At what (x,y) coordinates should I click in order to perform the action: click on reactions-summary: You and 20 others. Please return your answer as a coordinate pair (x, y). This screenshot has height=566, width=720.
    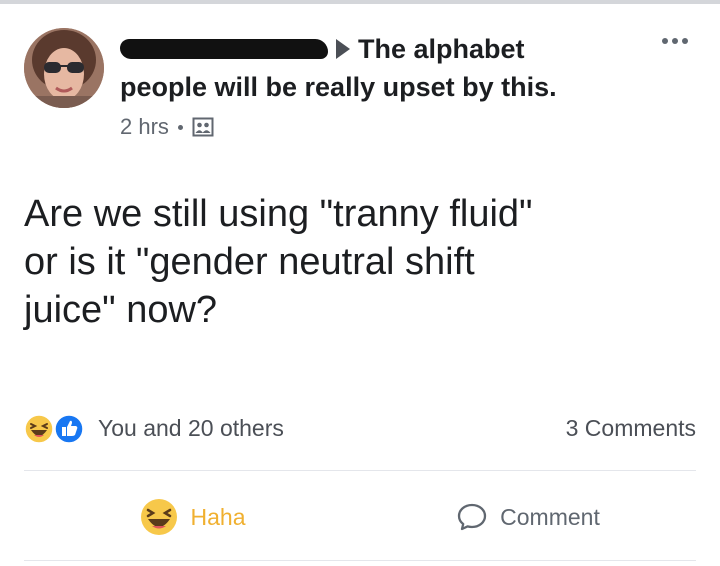
    Looking at the image, I should click on (154, 428).